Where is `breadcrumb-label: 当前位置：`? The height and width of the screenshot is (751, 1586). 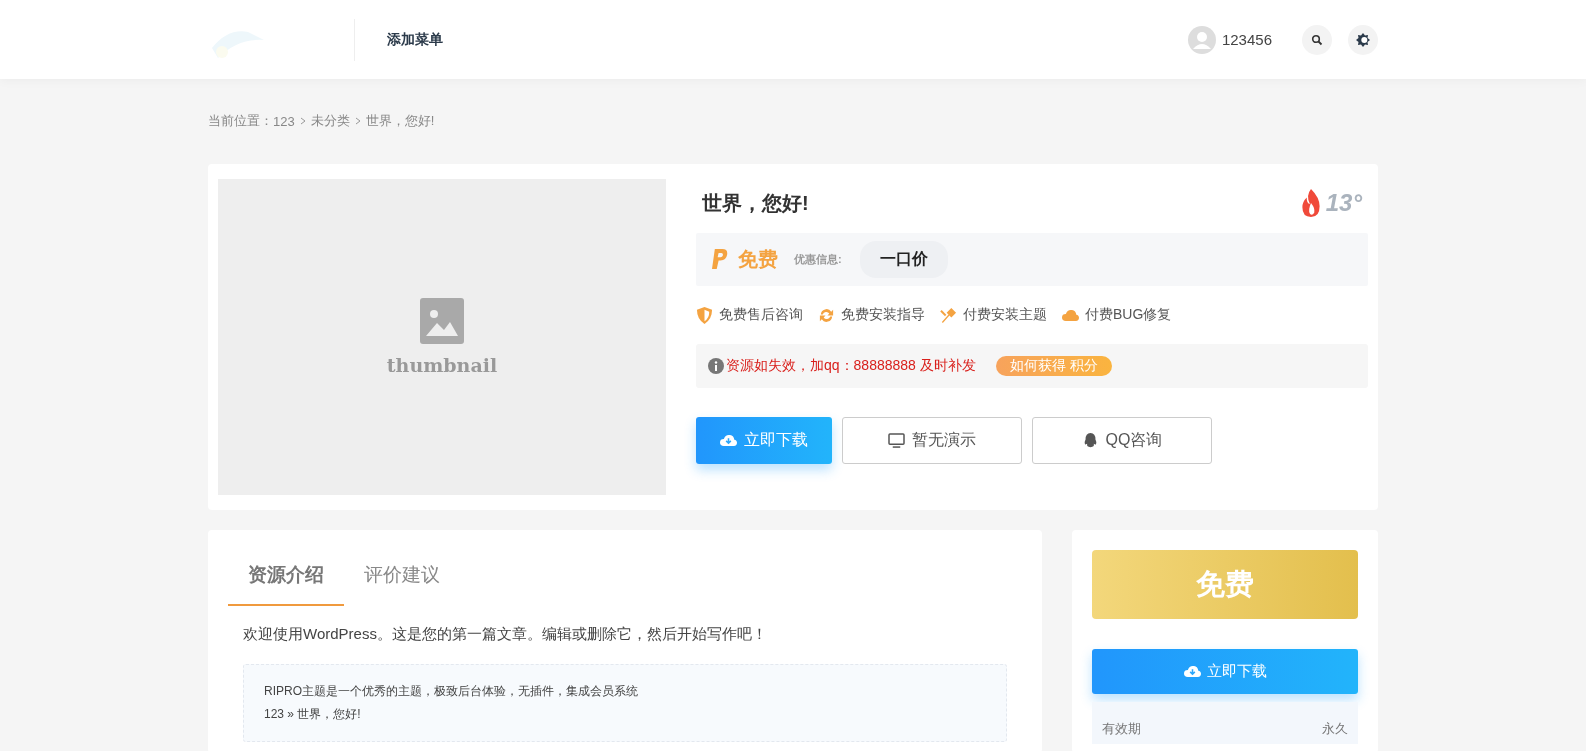 breadcrumb-label: 当前位置： is located at coordinates (240, 121).